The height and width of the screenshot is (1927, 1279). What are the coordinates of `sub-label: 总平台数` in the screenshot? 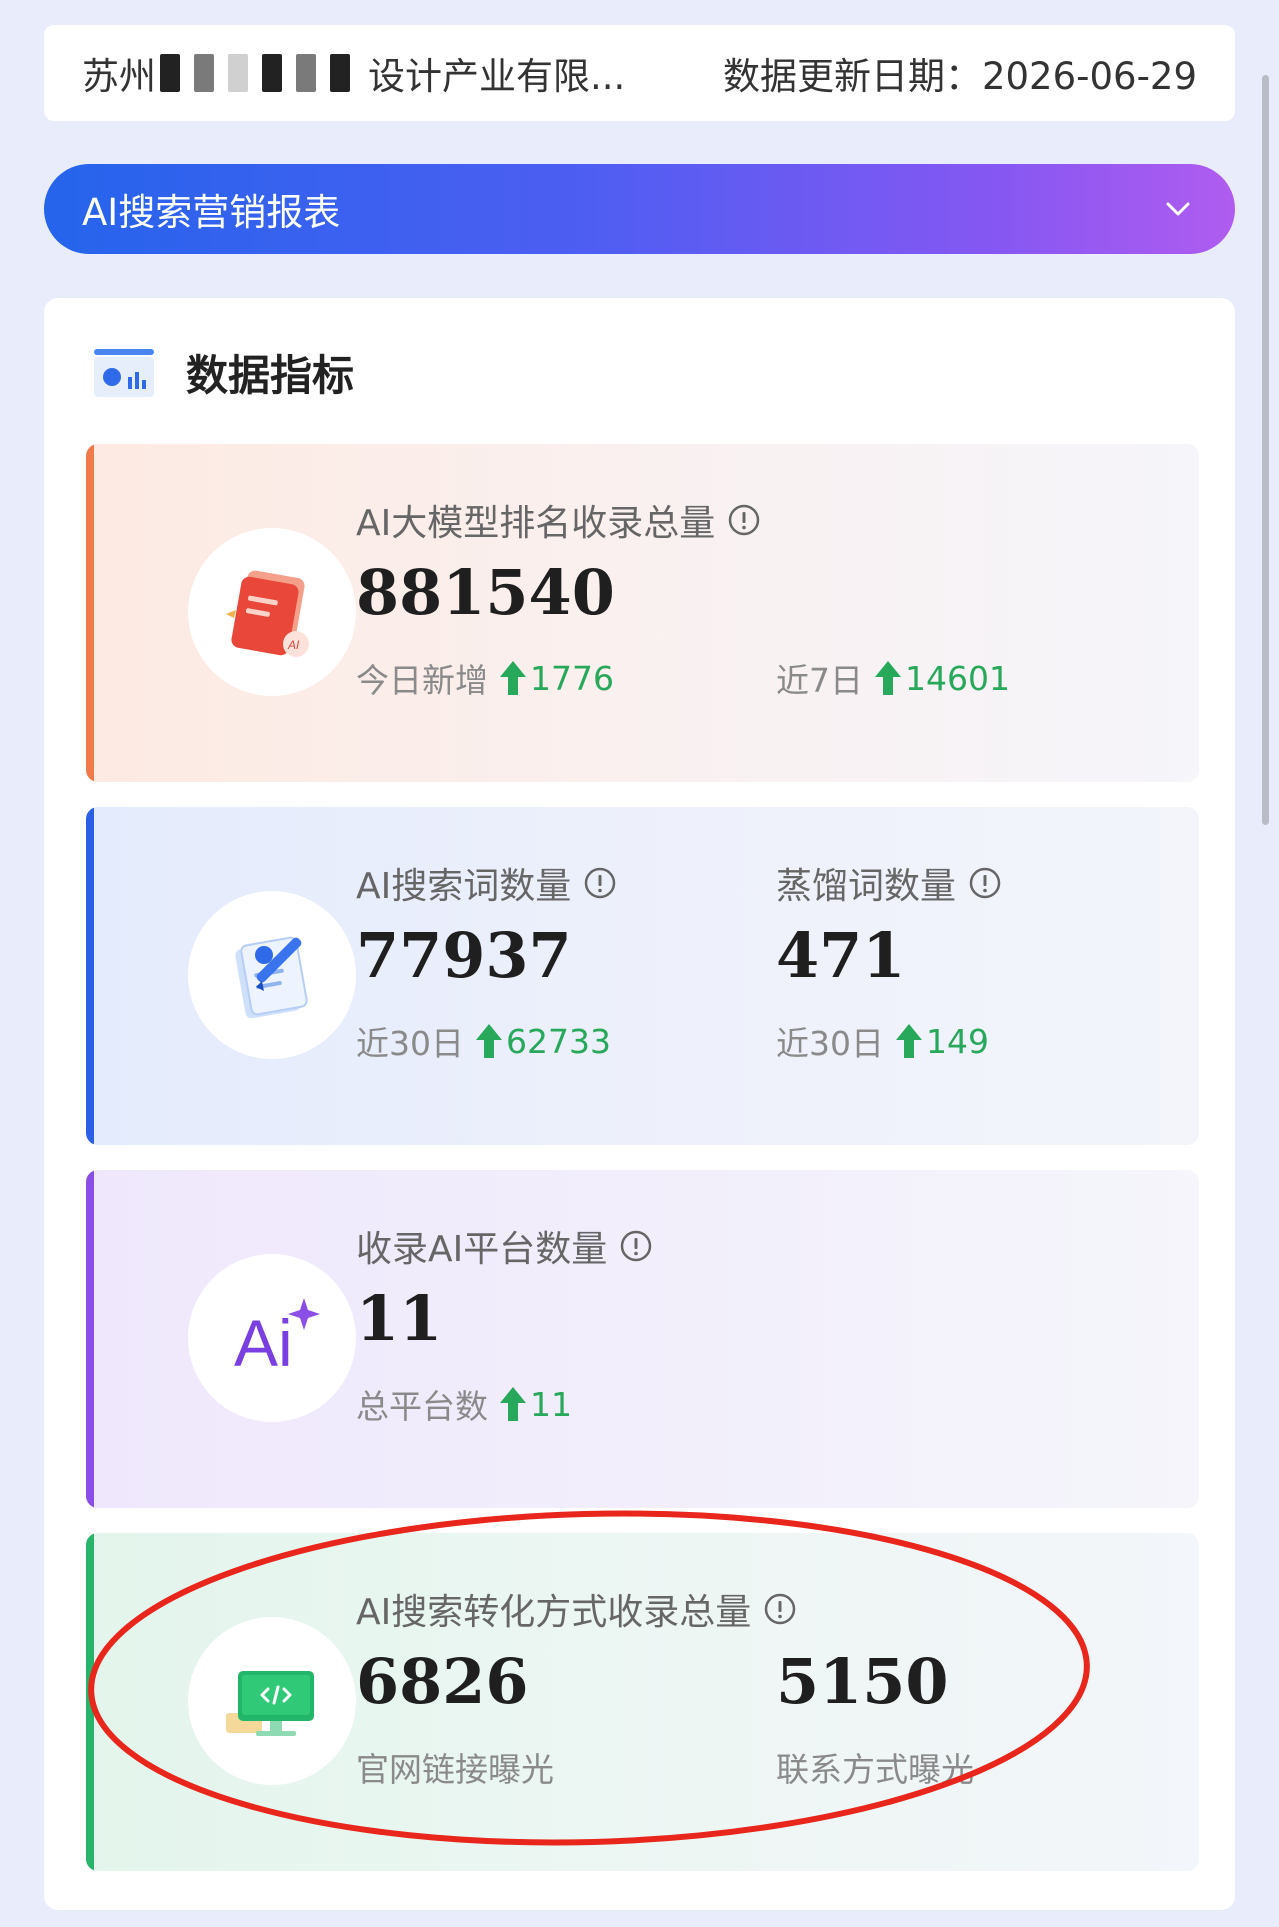 It's located at (422, 1406).